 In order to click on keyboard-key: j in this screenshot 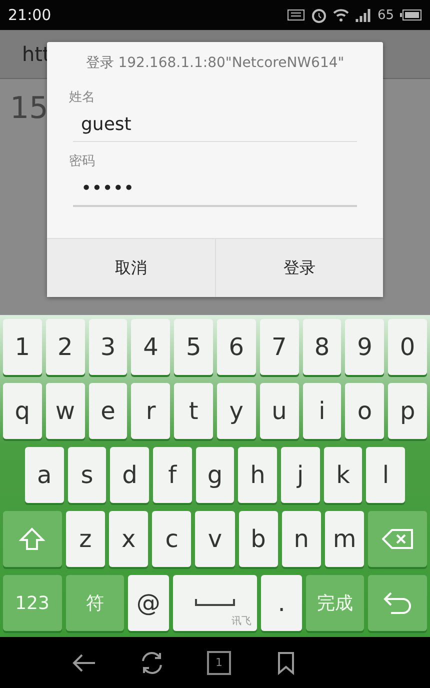, I will do `click(300, 475)`.